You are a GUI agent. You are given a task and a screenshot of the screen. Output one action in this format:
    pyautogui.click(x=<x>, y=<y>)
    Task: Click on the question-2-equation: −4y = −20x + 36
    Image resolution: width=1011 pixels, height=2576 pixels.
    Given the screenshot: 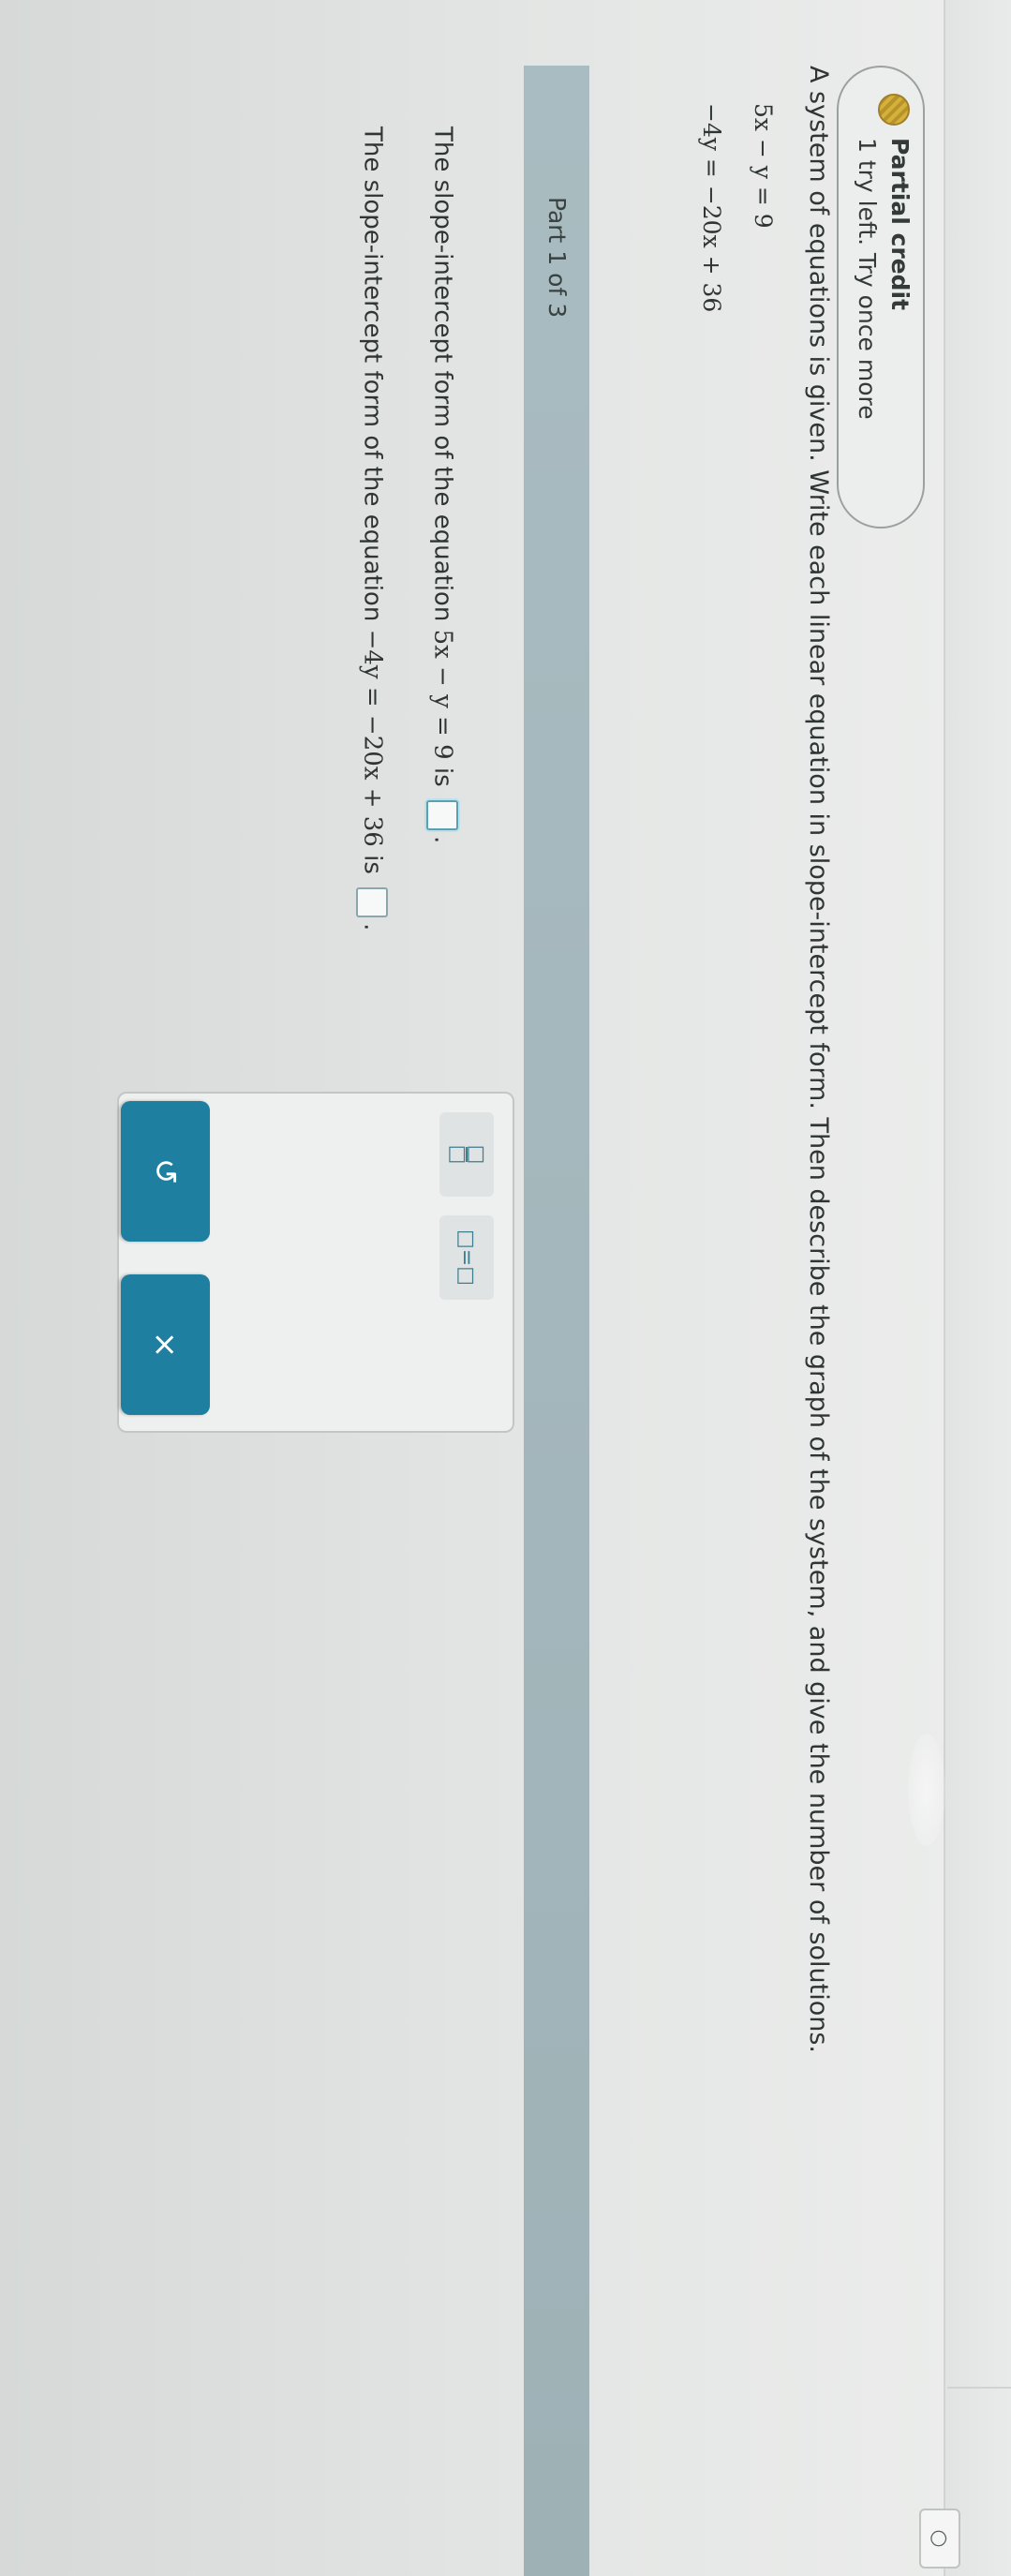 What is the action you would take?
    pyautogui.click(x=372, y=738)
    